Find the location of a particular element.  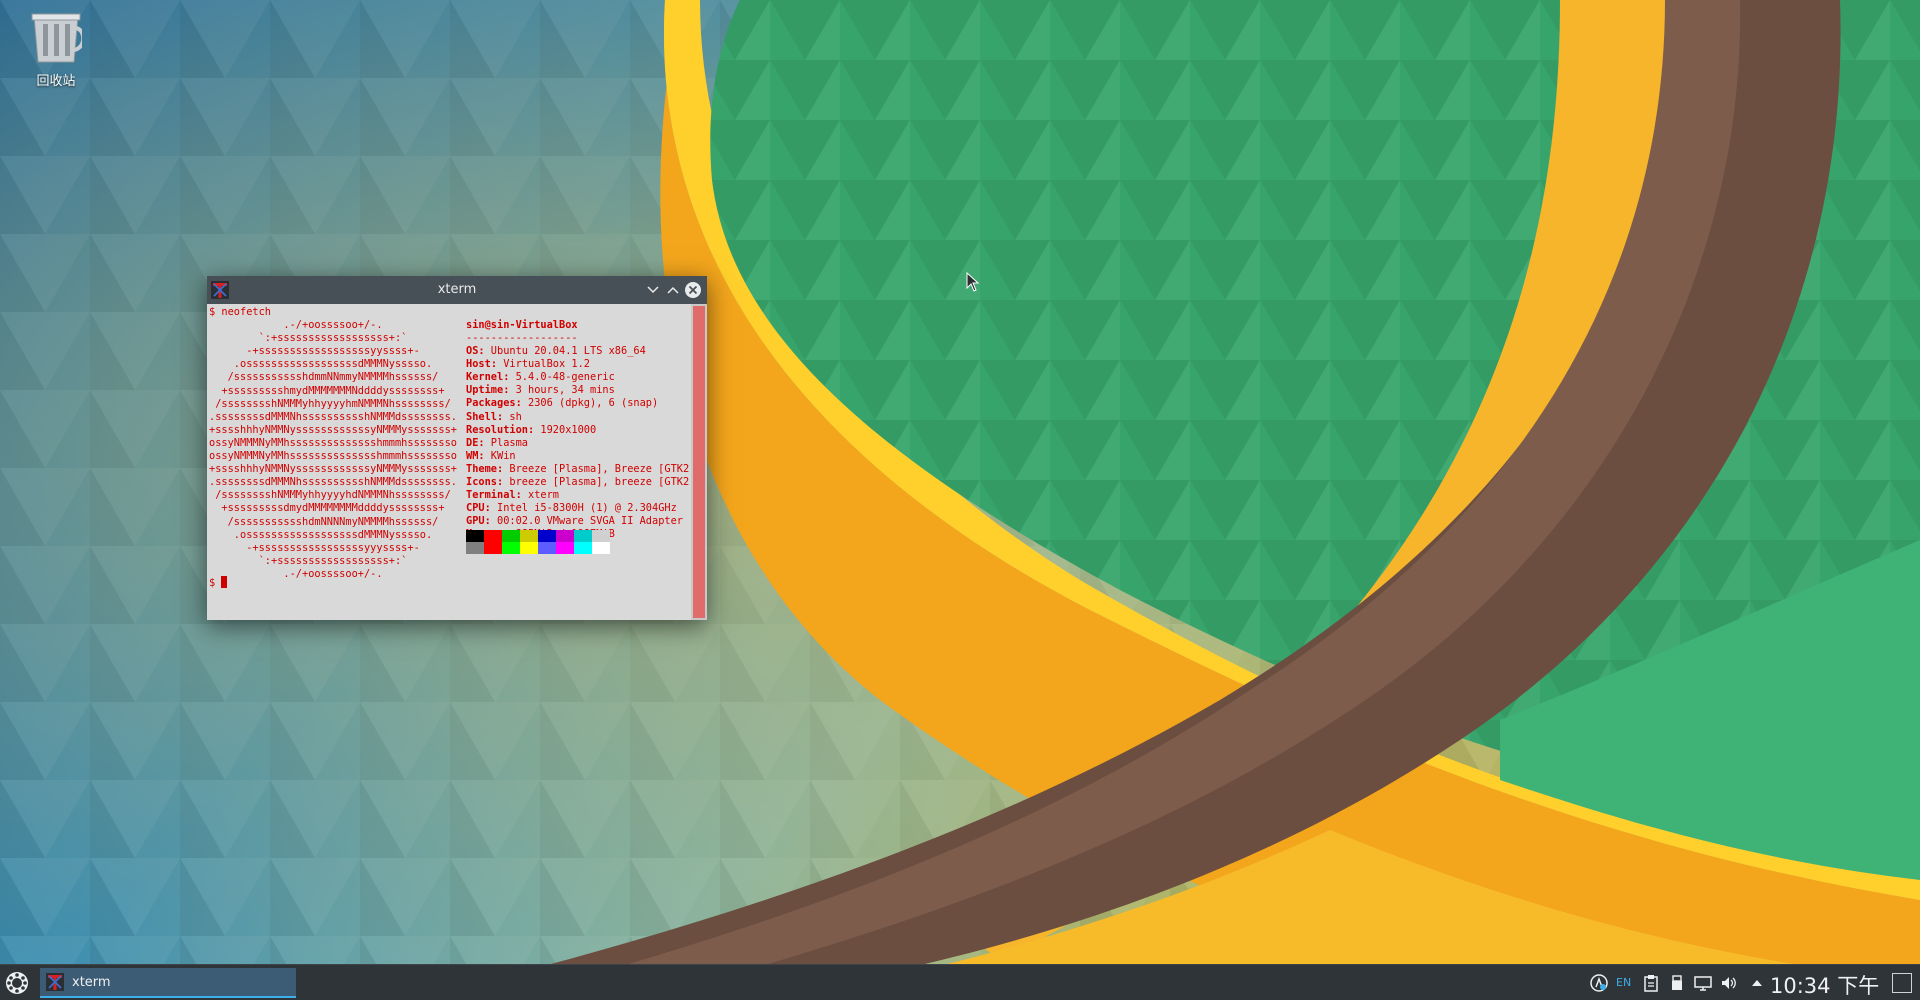

info-key: WM is located at coordinates (472, 455).